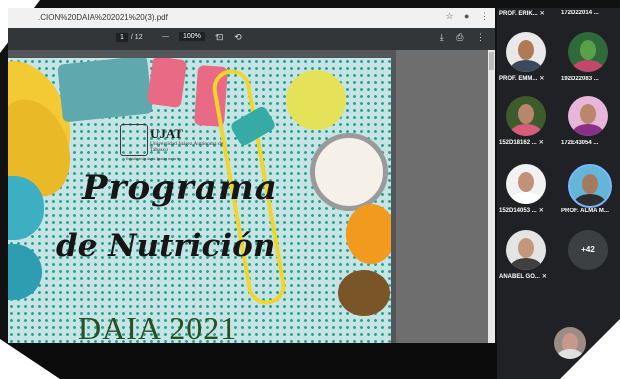  What do you see at coordinates (238, 37) in the screenshot?
I see `rotate-icon: ⟲` at bounding box center [238, 37].